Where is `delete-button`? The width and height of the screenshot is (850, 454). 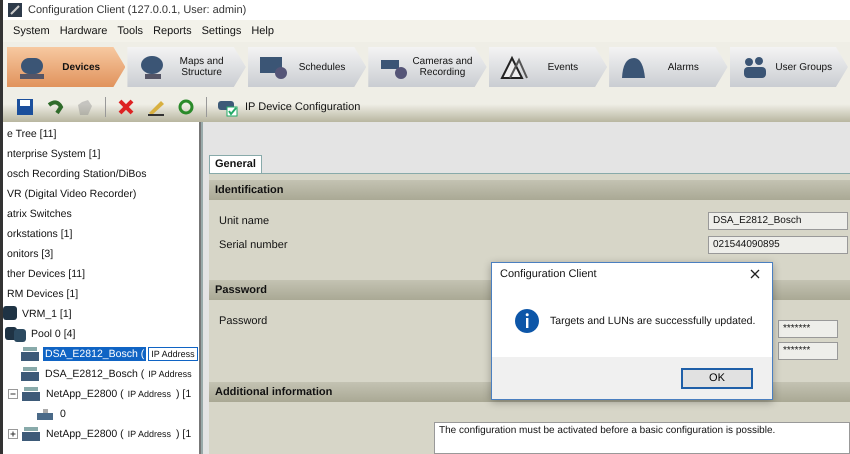 delete-button is located at coordinates (126, 107).